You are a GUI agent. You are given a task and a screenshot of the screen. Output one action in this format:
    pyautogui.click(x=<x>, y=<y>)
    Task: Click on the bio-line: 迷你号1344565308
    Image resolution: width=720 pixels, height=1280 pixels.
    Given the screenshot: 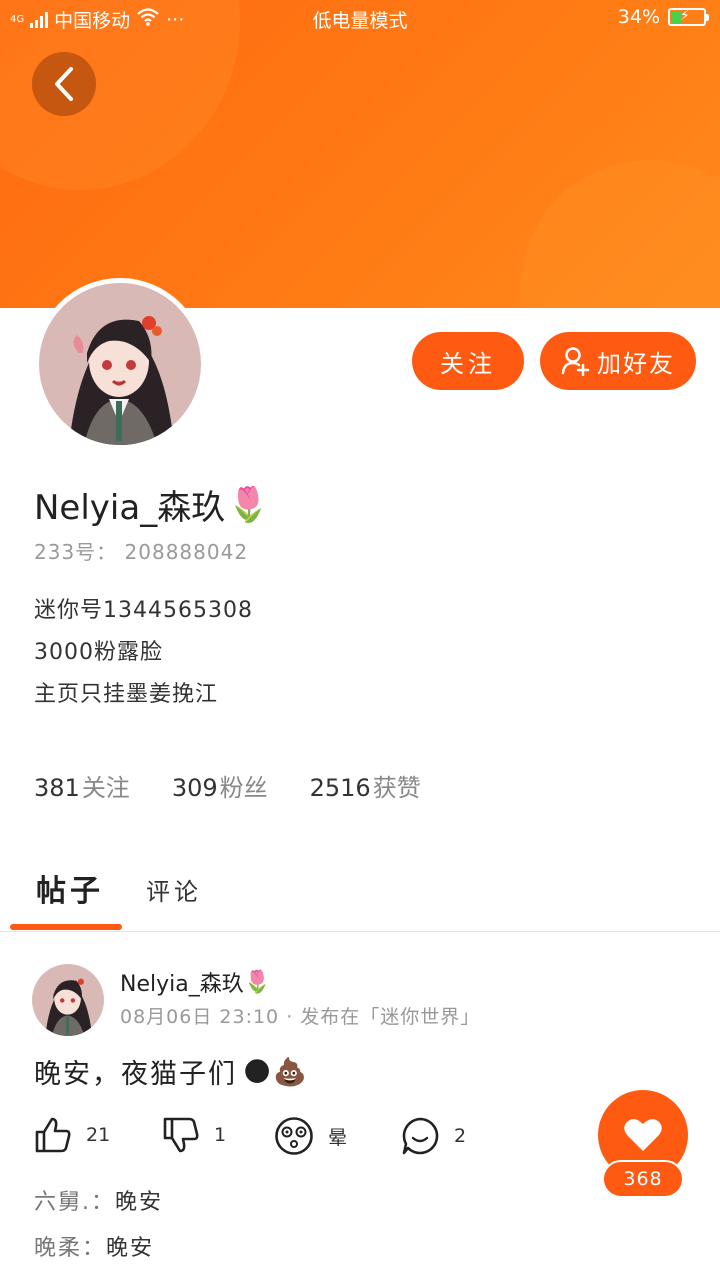 What is the action you would take?
    pyautogui.click(x=143, y=610)
    